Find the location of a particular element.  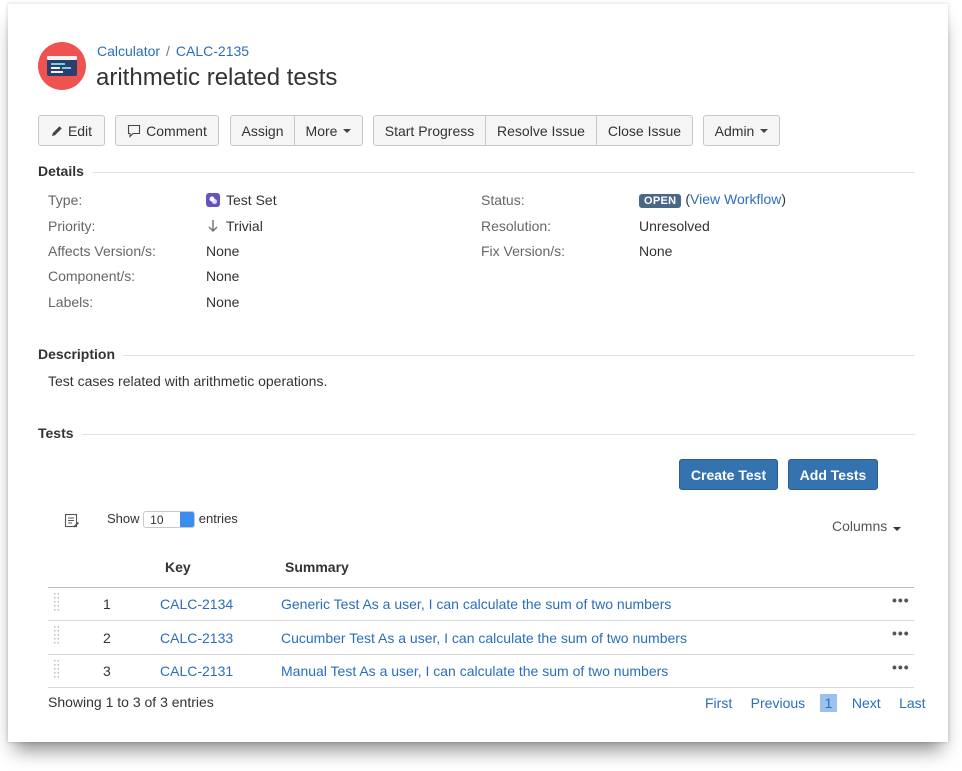

close-issue-button: Close Issue is located at coordinates (645, 130).